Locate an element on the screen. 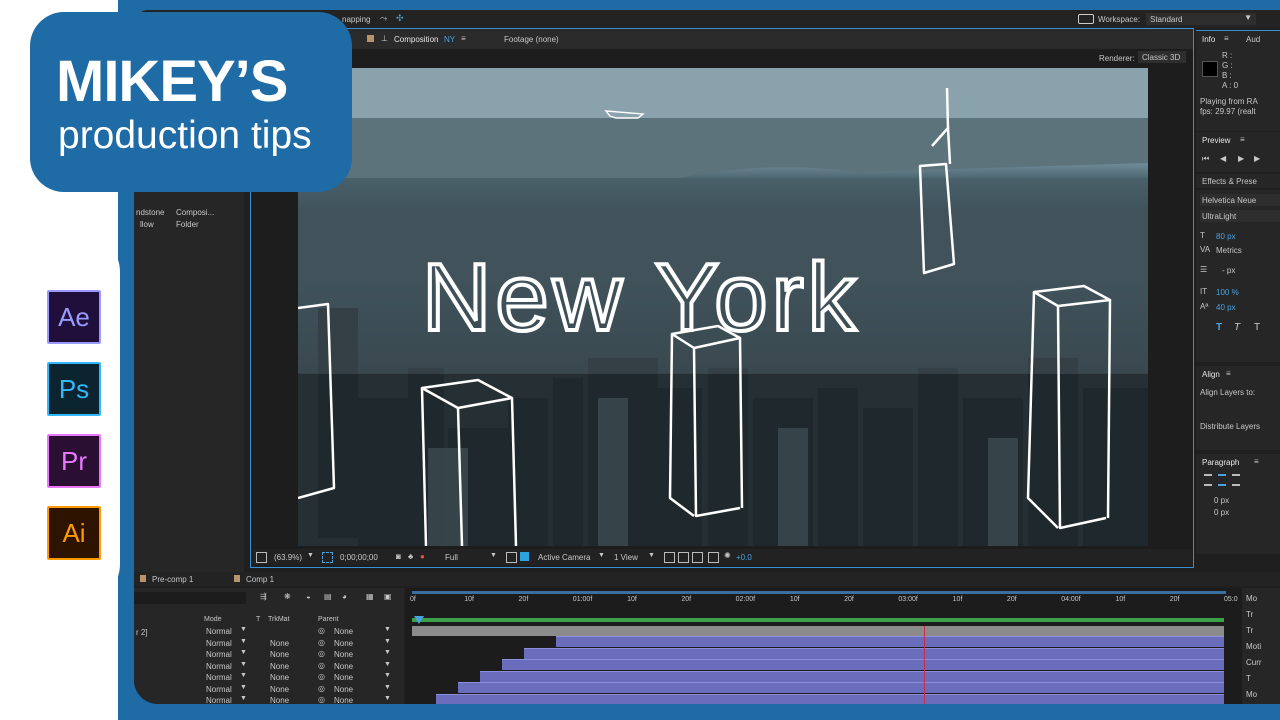 The image size is (1280, 720). reset-exposure-icon is located at coordinates (683, 557).